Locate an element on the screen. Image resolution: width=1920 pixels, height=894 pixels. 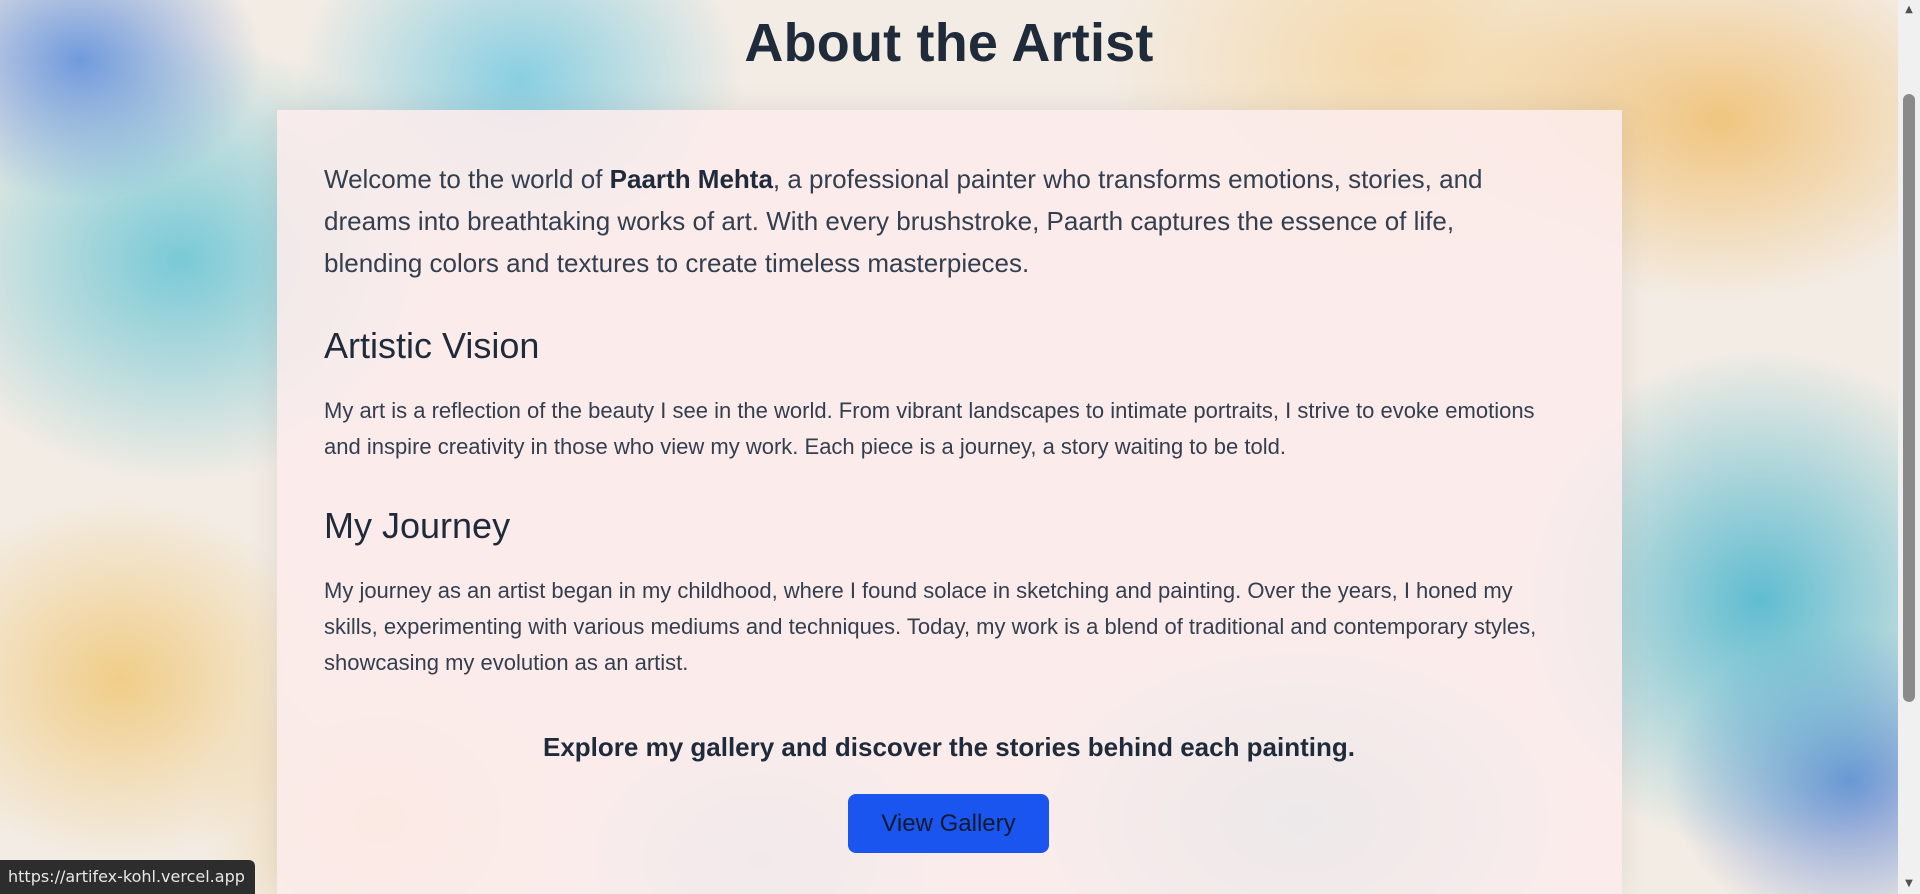
page-title: About the Artist is located at coordinates (949, 43).